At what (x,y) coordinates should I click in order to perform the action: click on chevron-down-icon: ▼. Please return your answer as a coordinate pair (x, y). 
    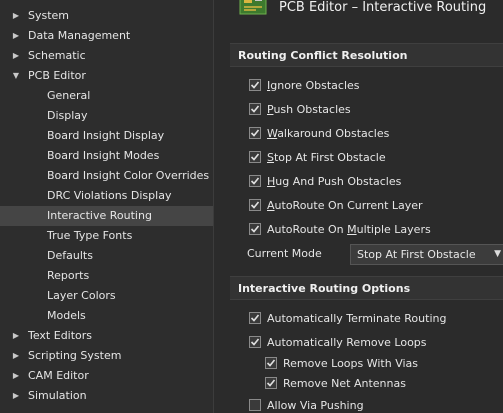
    Looking at the image, I should click on (497, 254).